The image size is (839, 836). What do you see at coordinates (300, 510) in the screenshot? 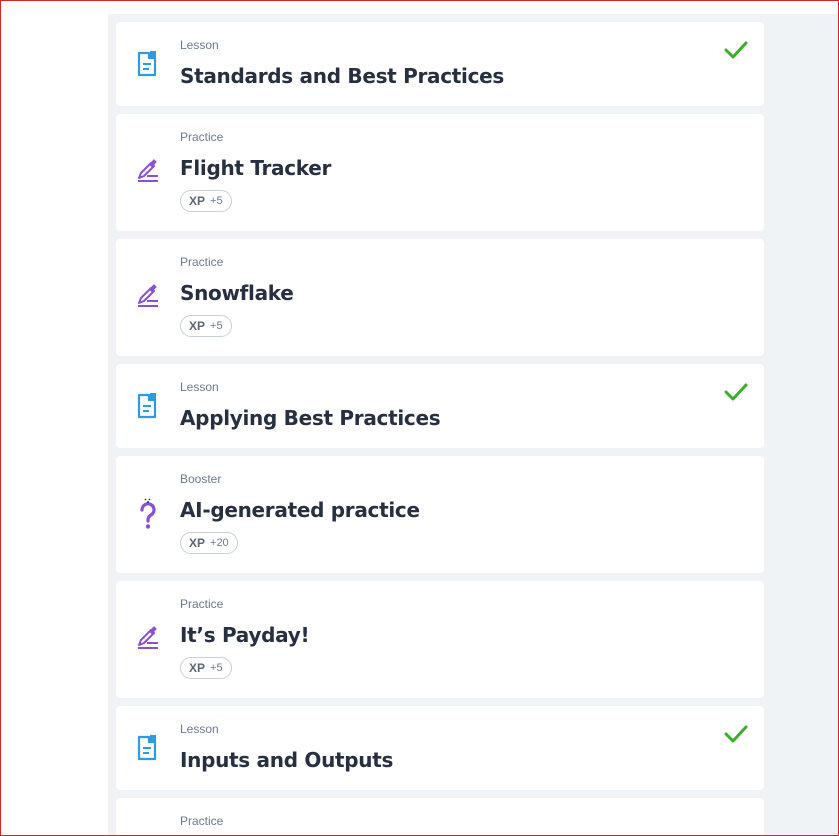
I see `item-title: AI-generated practice` at bounding box center [300, 510].